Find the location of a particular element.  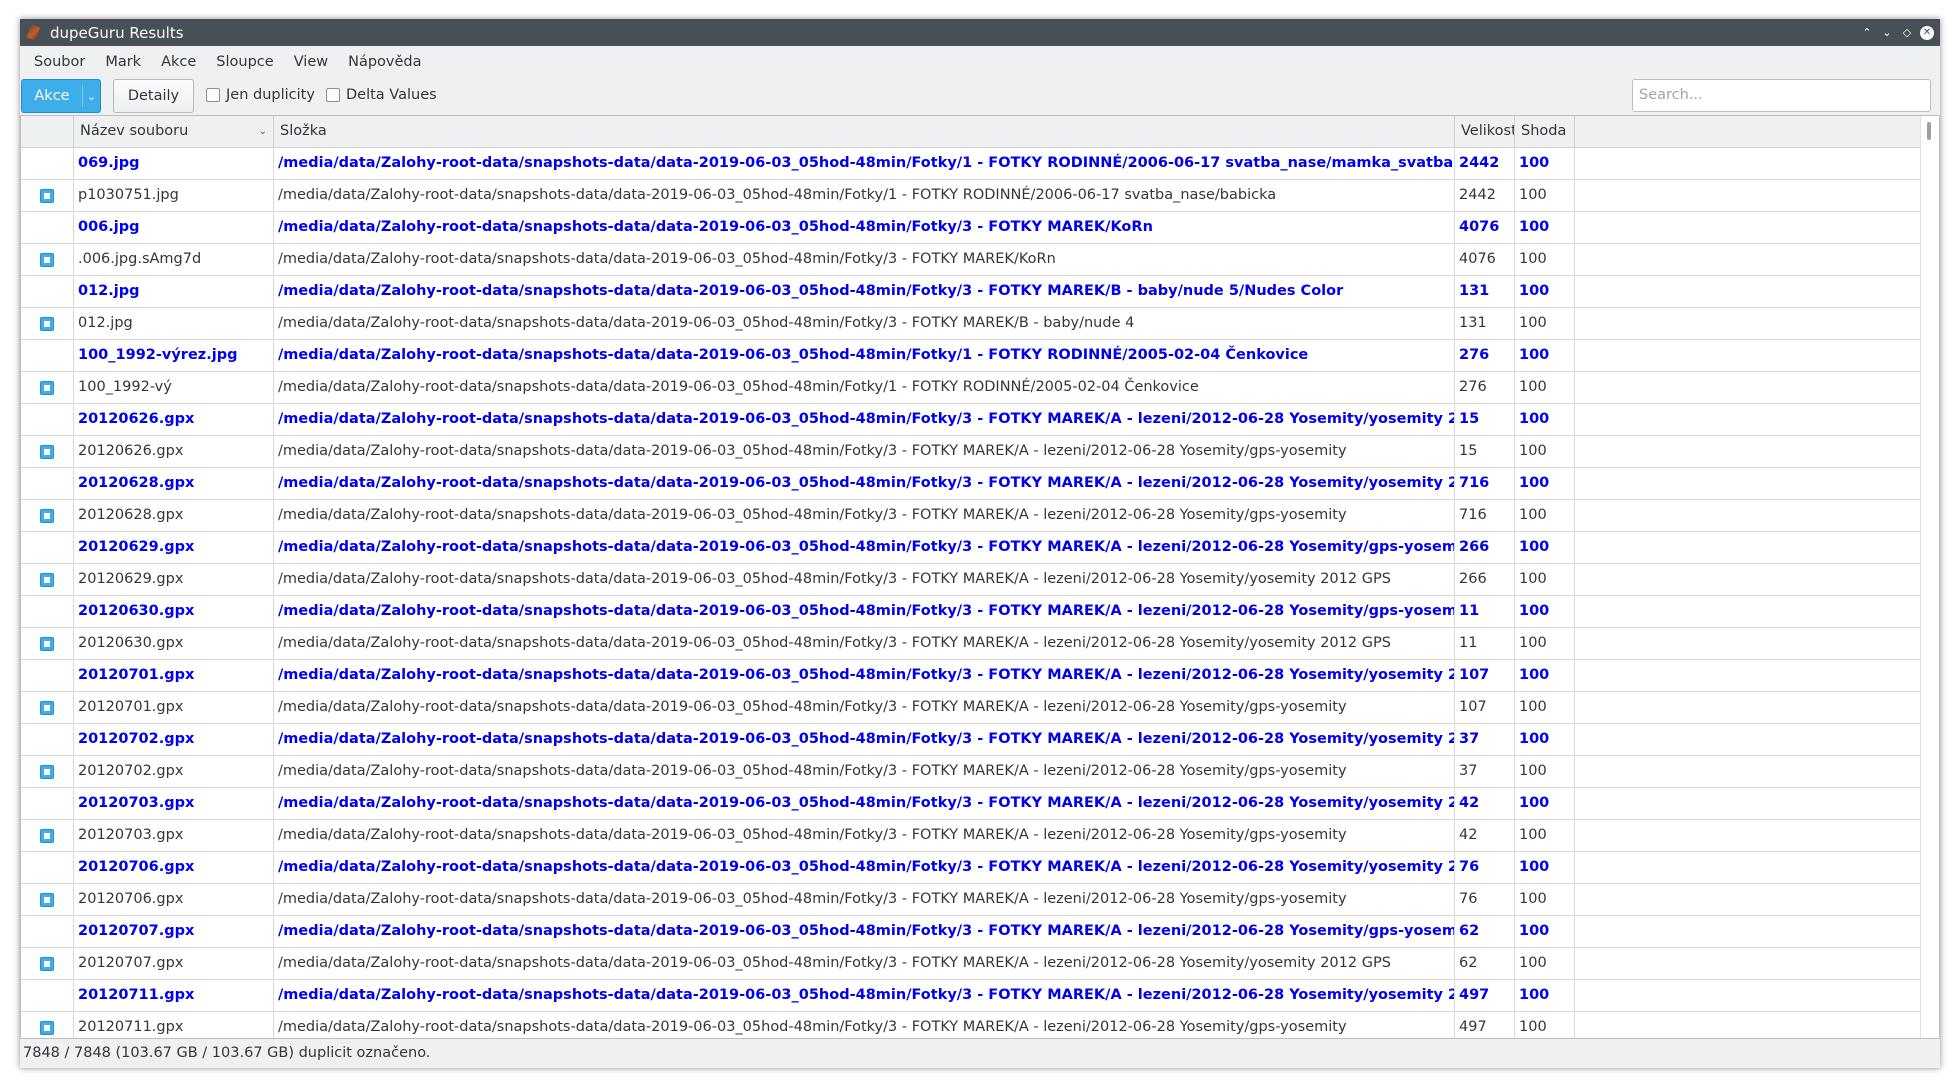

vertical-scrollbar is located at coordinates (1929, 577).